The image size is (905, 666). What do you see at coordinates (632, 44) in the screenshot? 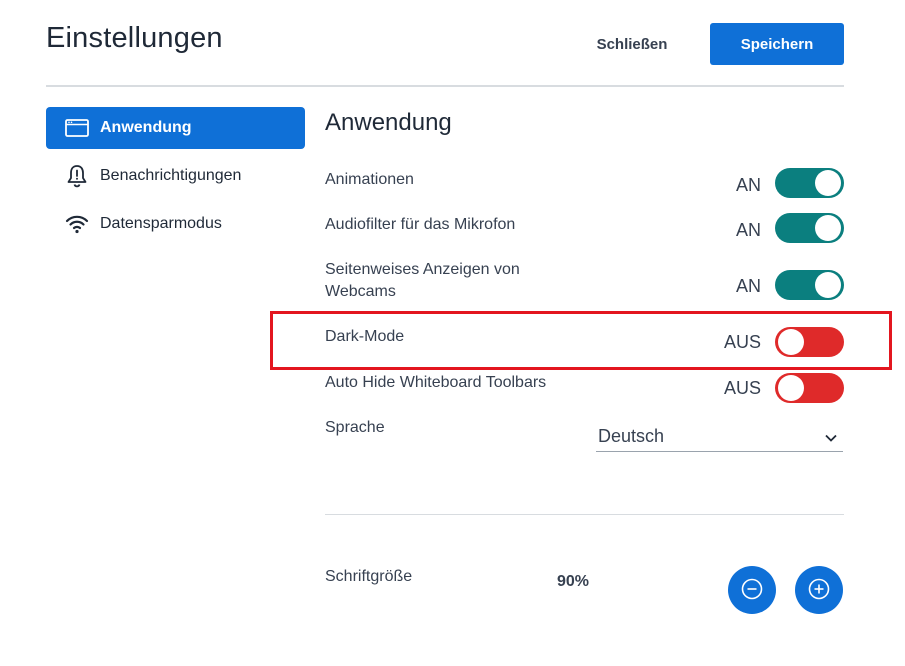
I see `close-button: Schließen` at bounding box center [632, 44].